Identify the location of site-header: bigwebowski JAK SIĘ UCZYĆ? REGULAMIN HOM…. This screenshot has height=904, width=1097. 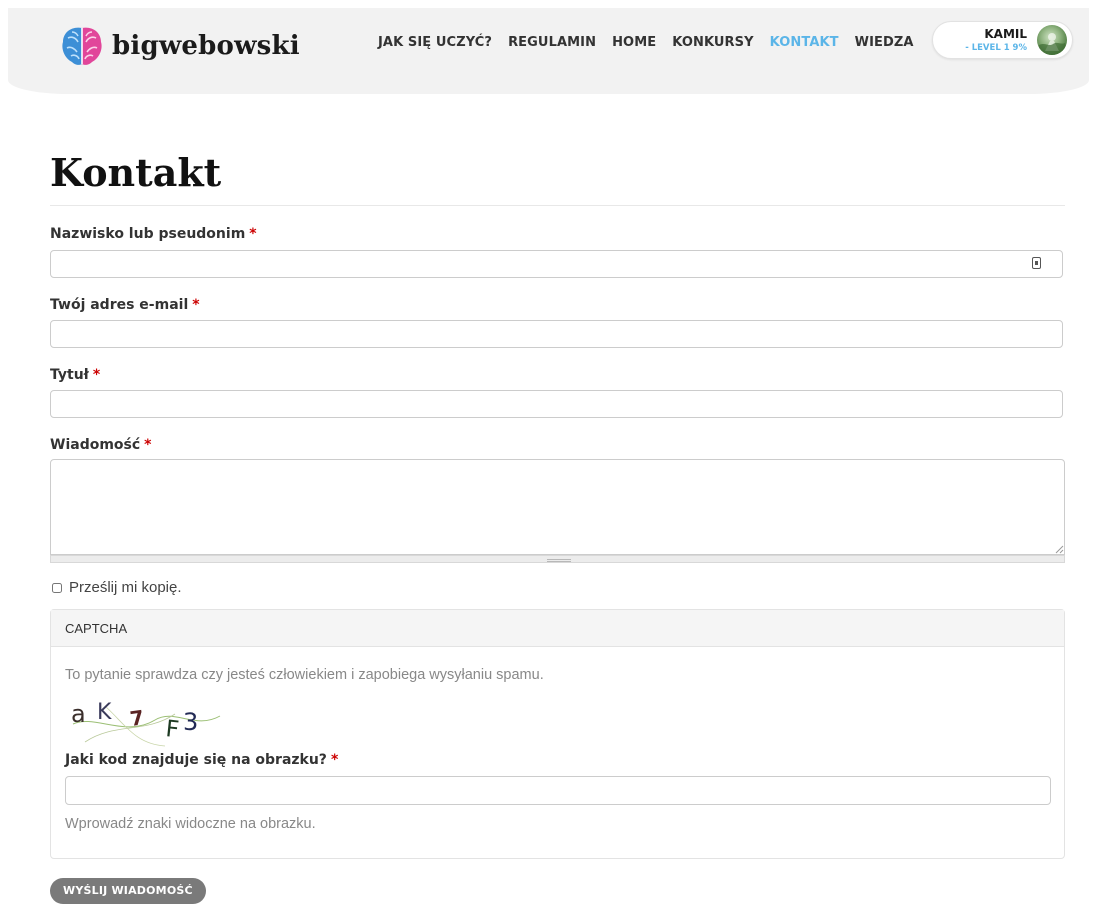
(548, 51).